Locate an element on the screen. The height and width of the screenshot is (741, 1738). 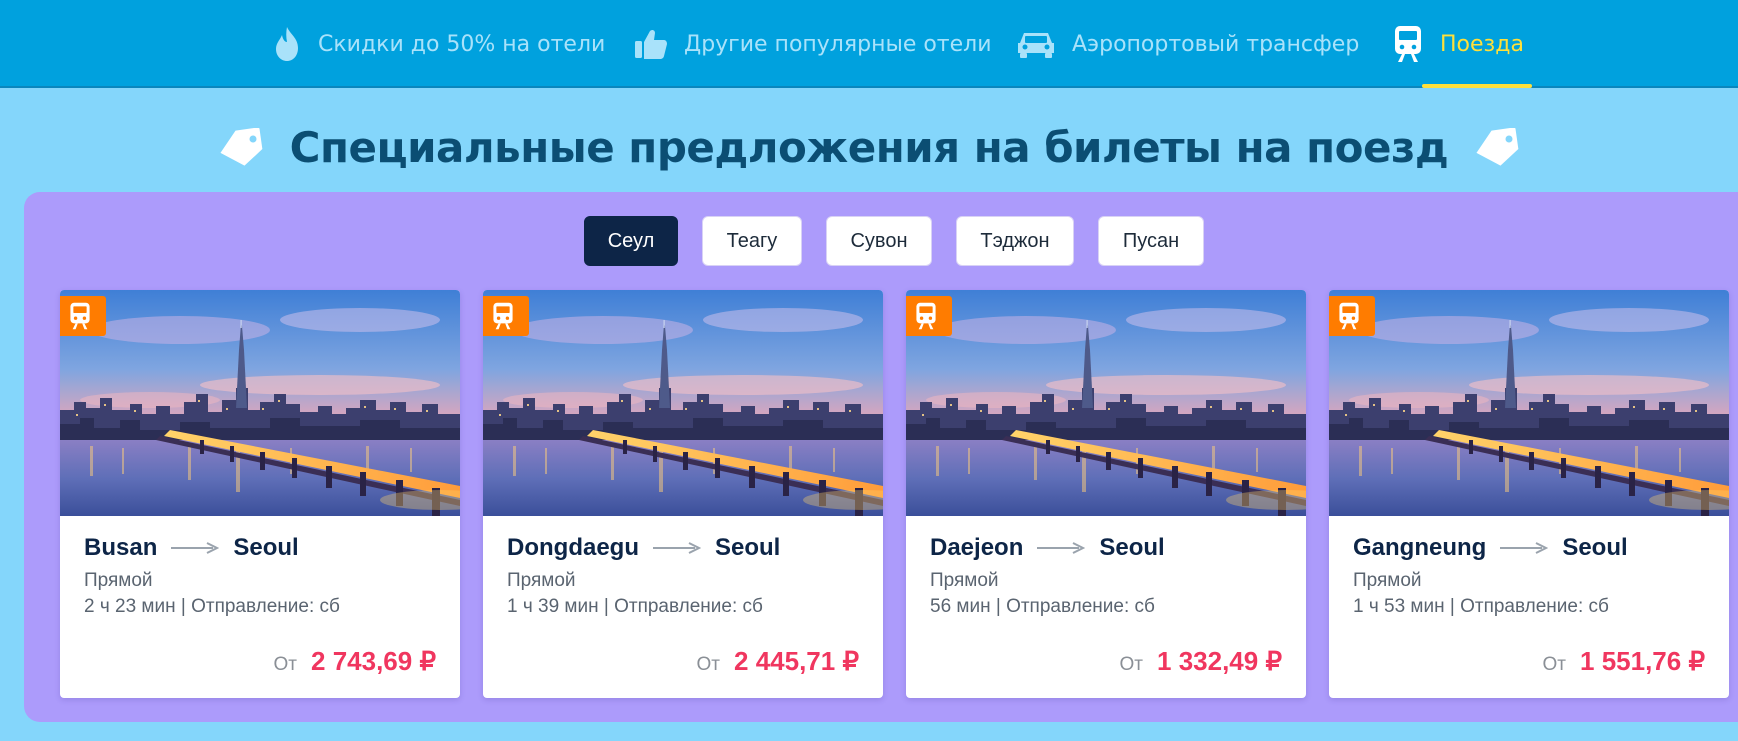
price: От 1 332,49 ₽ is located at coordinates (1201, 661).